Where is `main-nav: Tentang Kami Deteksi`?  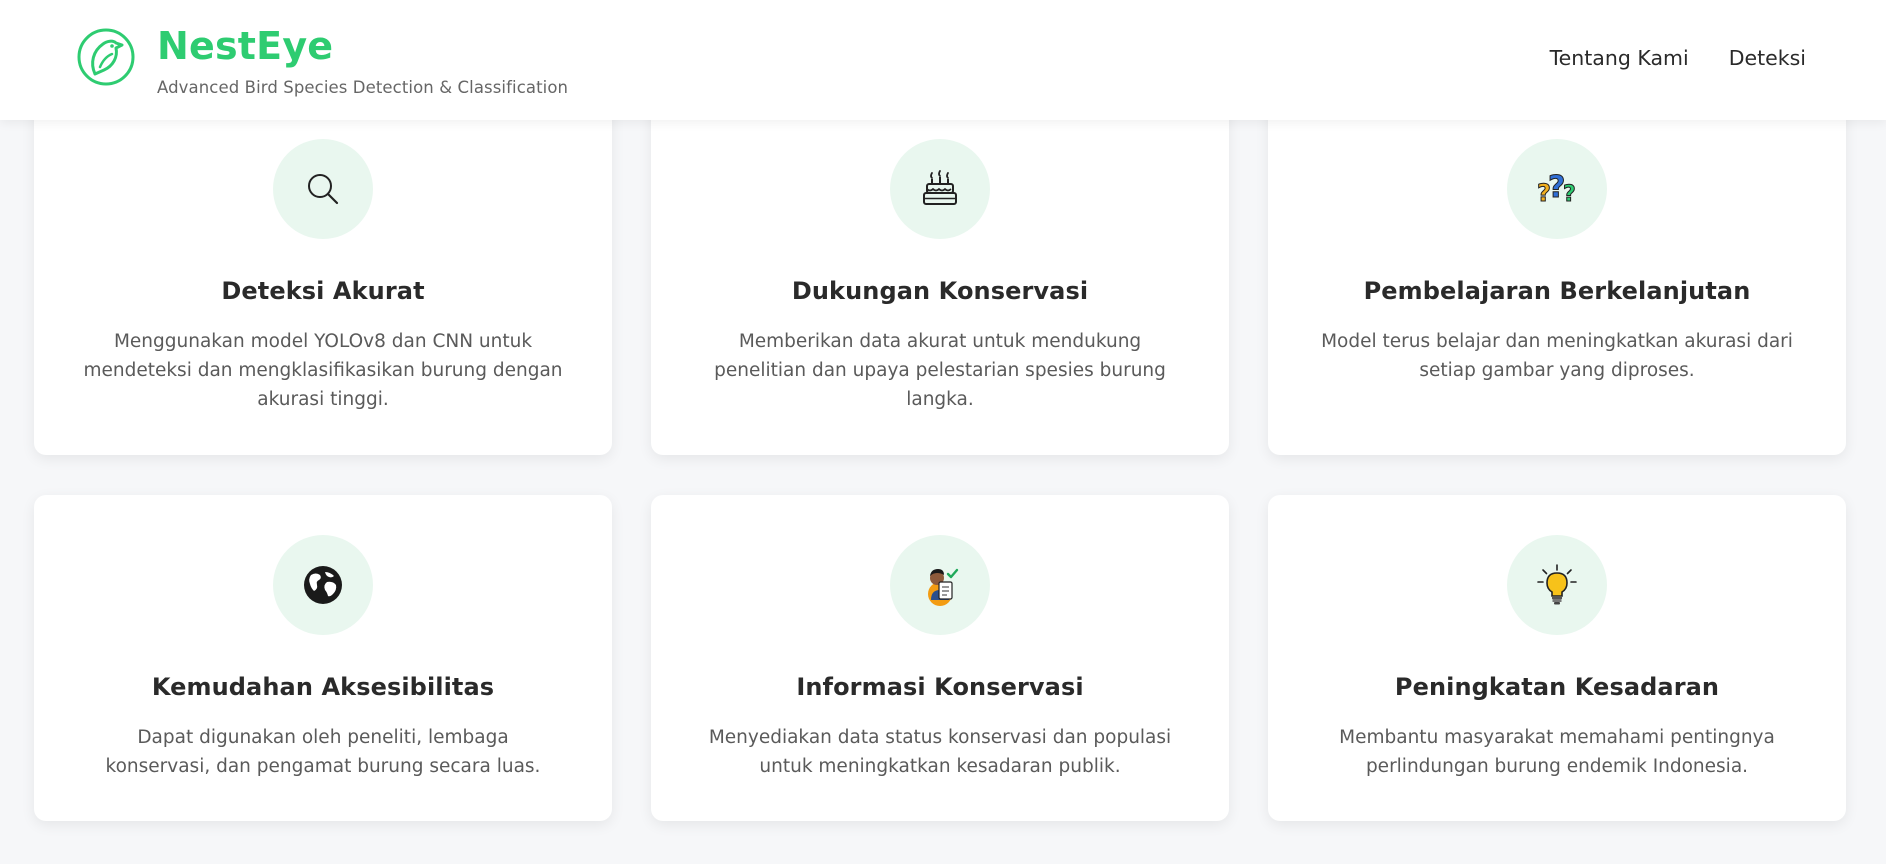
main-nav: Tentang Kami Deteksi is located at coordinates (1678, 58).